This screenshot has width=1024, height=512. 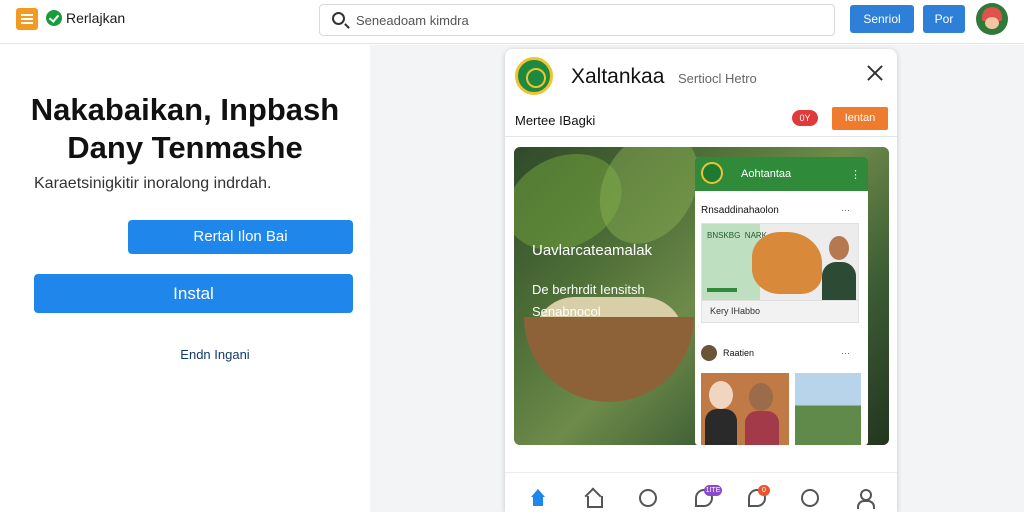 What do you see at coordinates (338, 18) in the screenshot?
I see `search-icon` at bounding box center [338, 18].